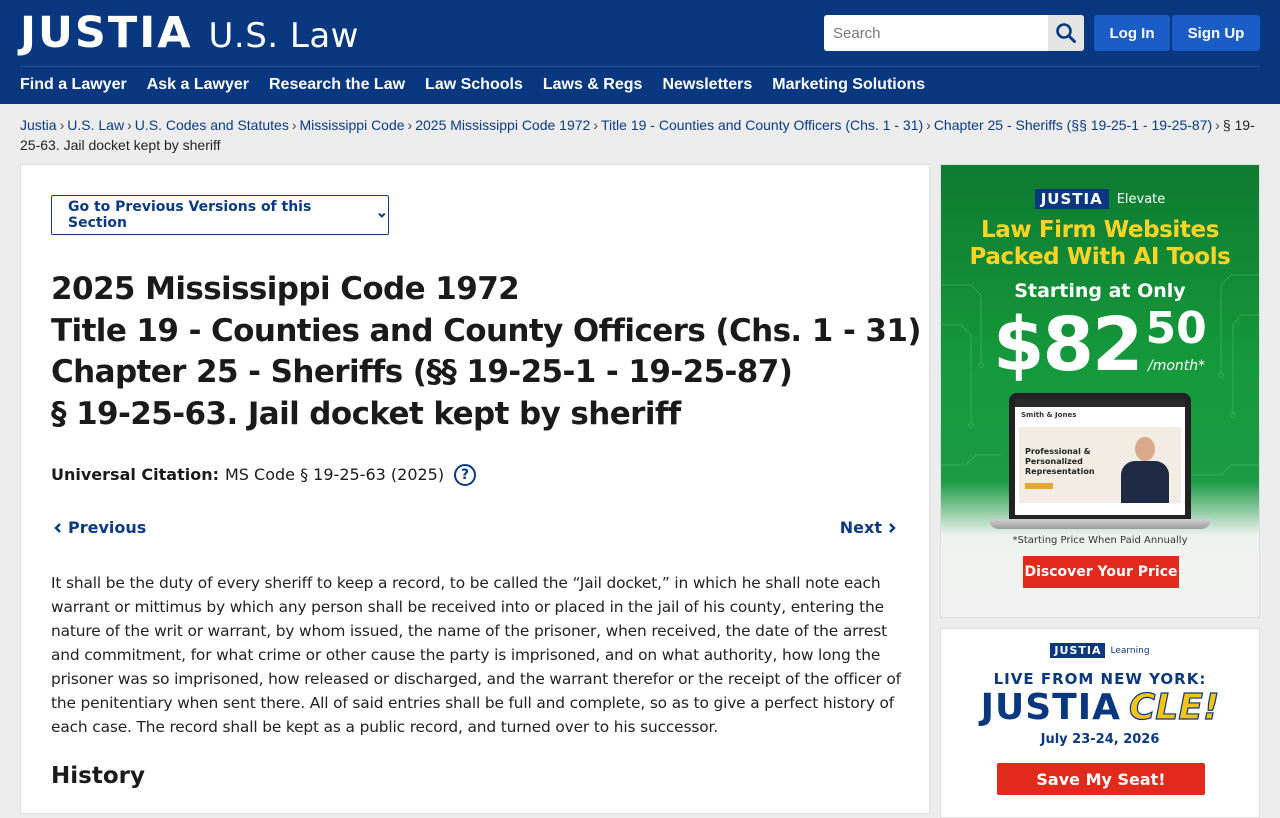 This screenshot has width=1280, height=818. Describe the element at coordinates (1101, 779) in the screenshot. I see `save-seat-button: Save My Seat!` at that location.